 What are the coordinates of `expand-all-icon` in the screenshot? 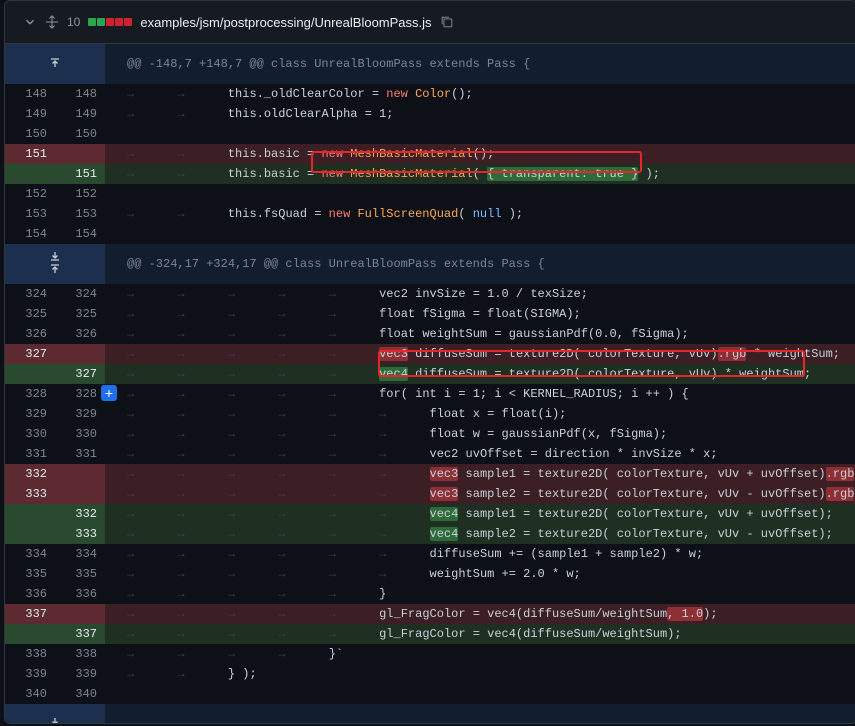 It's located at (52, 22).